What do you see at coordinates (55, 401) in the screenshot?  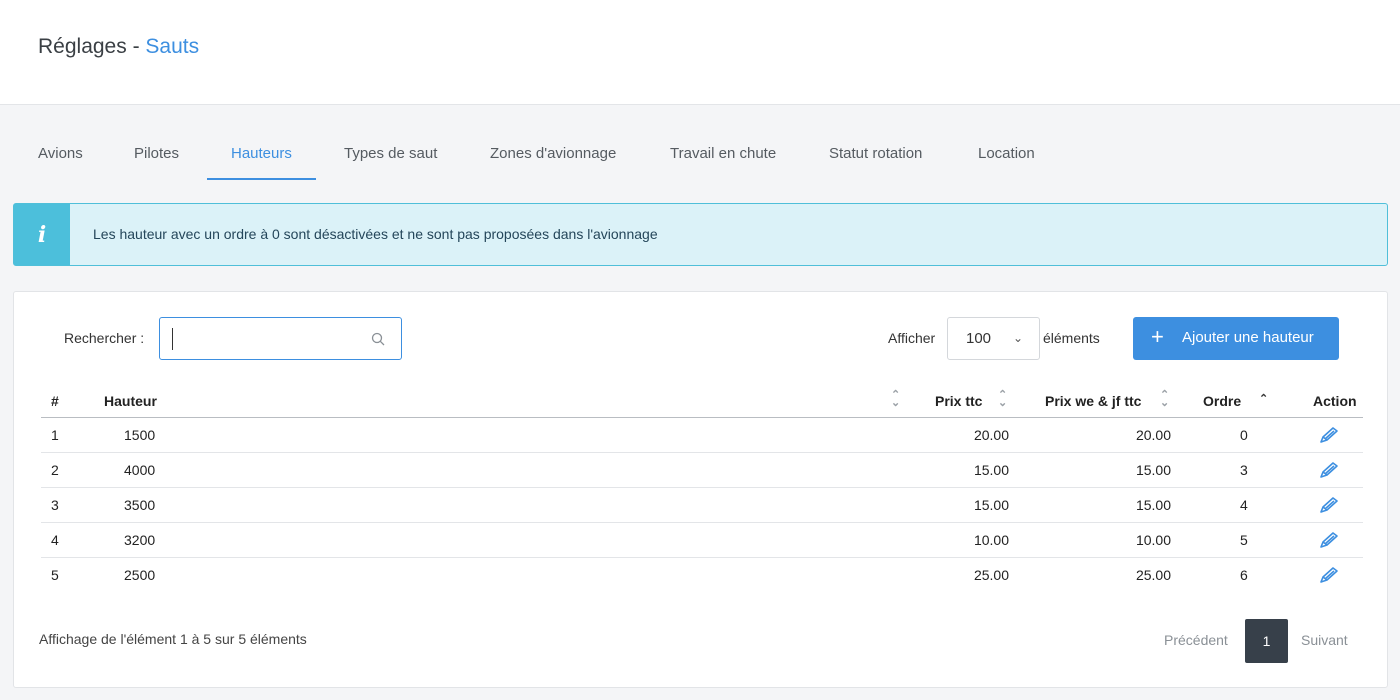 I see `col-num: #` at bounding box center [55, 401].